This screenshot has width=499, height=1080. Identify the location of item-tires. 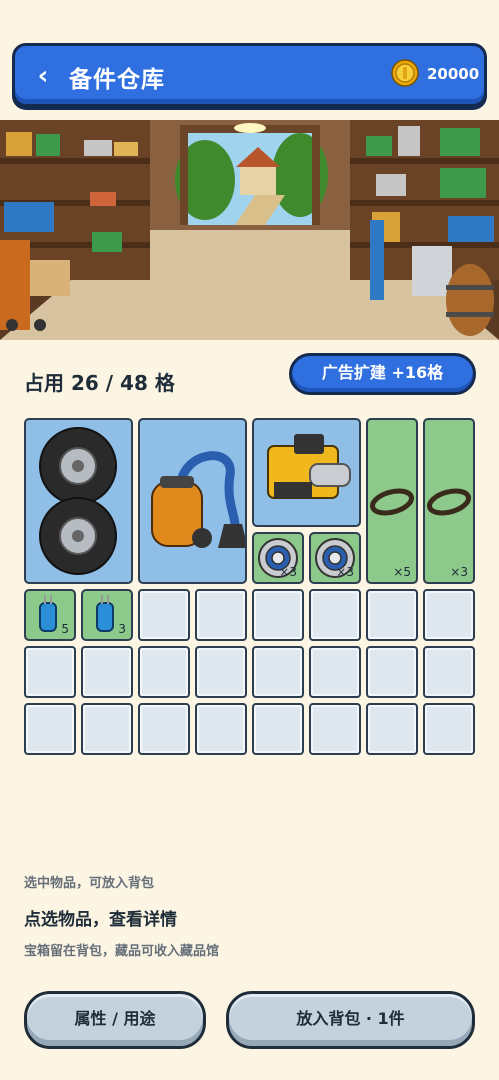
(78, 501).